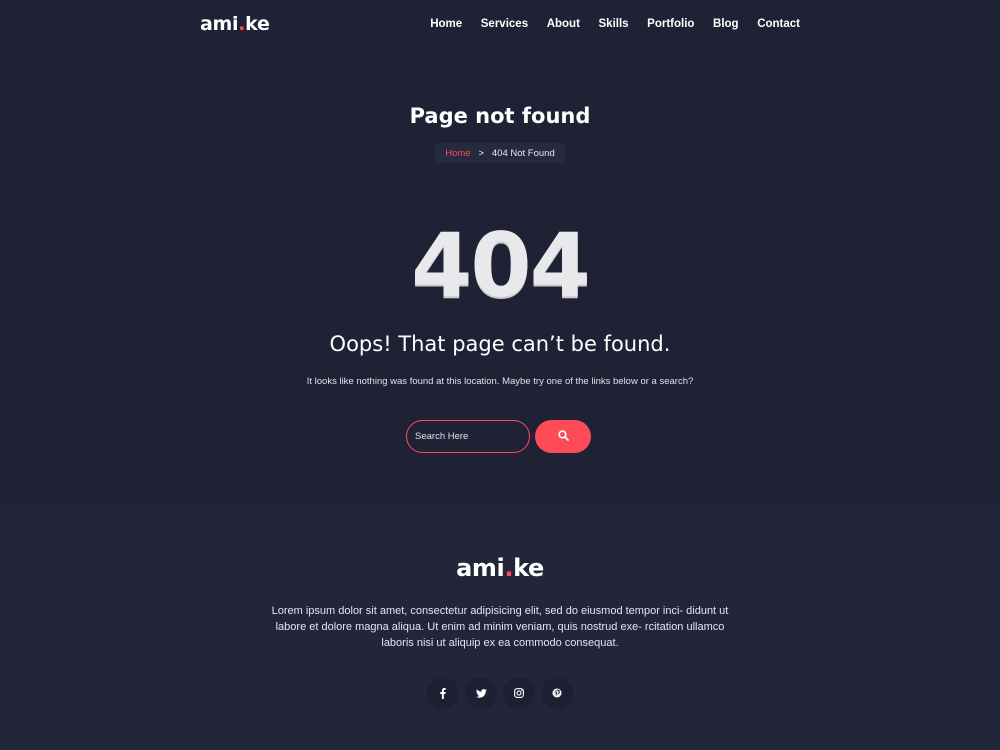 The width and height of the screenshot is (1000, 750). I want to click on instagram-icon, so click(519, 693).